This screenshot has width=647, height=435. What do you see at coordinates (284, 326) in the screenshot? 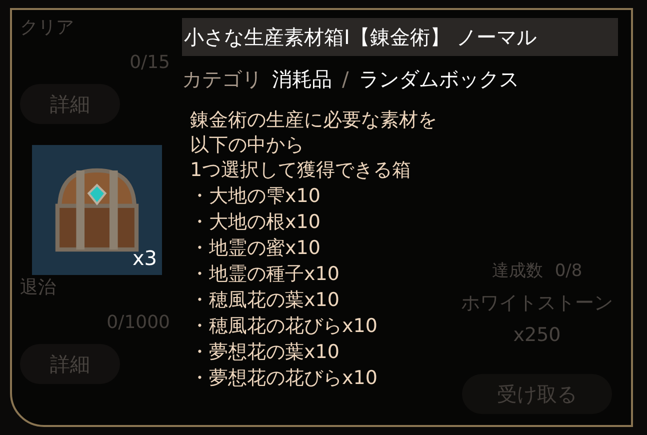
I see `content-item: ・穂風花の花びらx10` at bounding box center [284, 326].